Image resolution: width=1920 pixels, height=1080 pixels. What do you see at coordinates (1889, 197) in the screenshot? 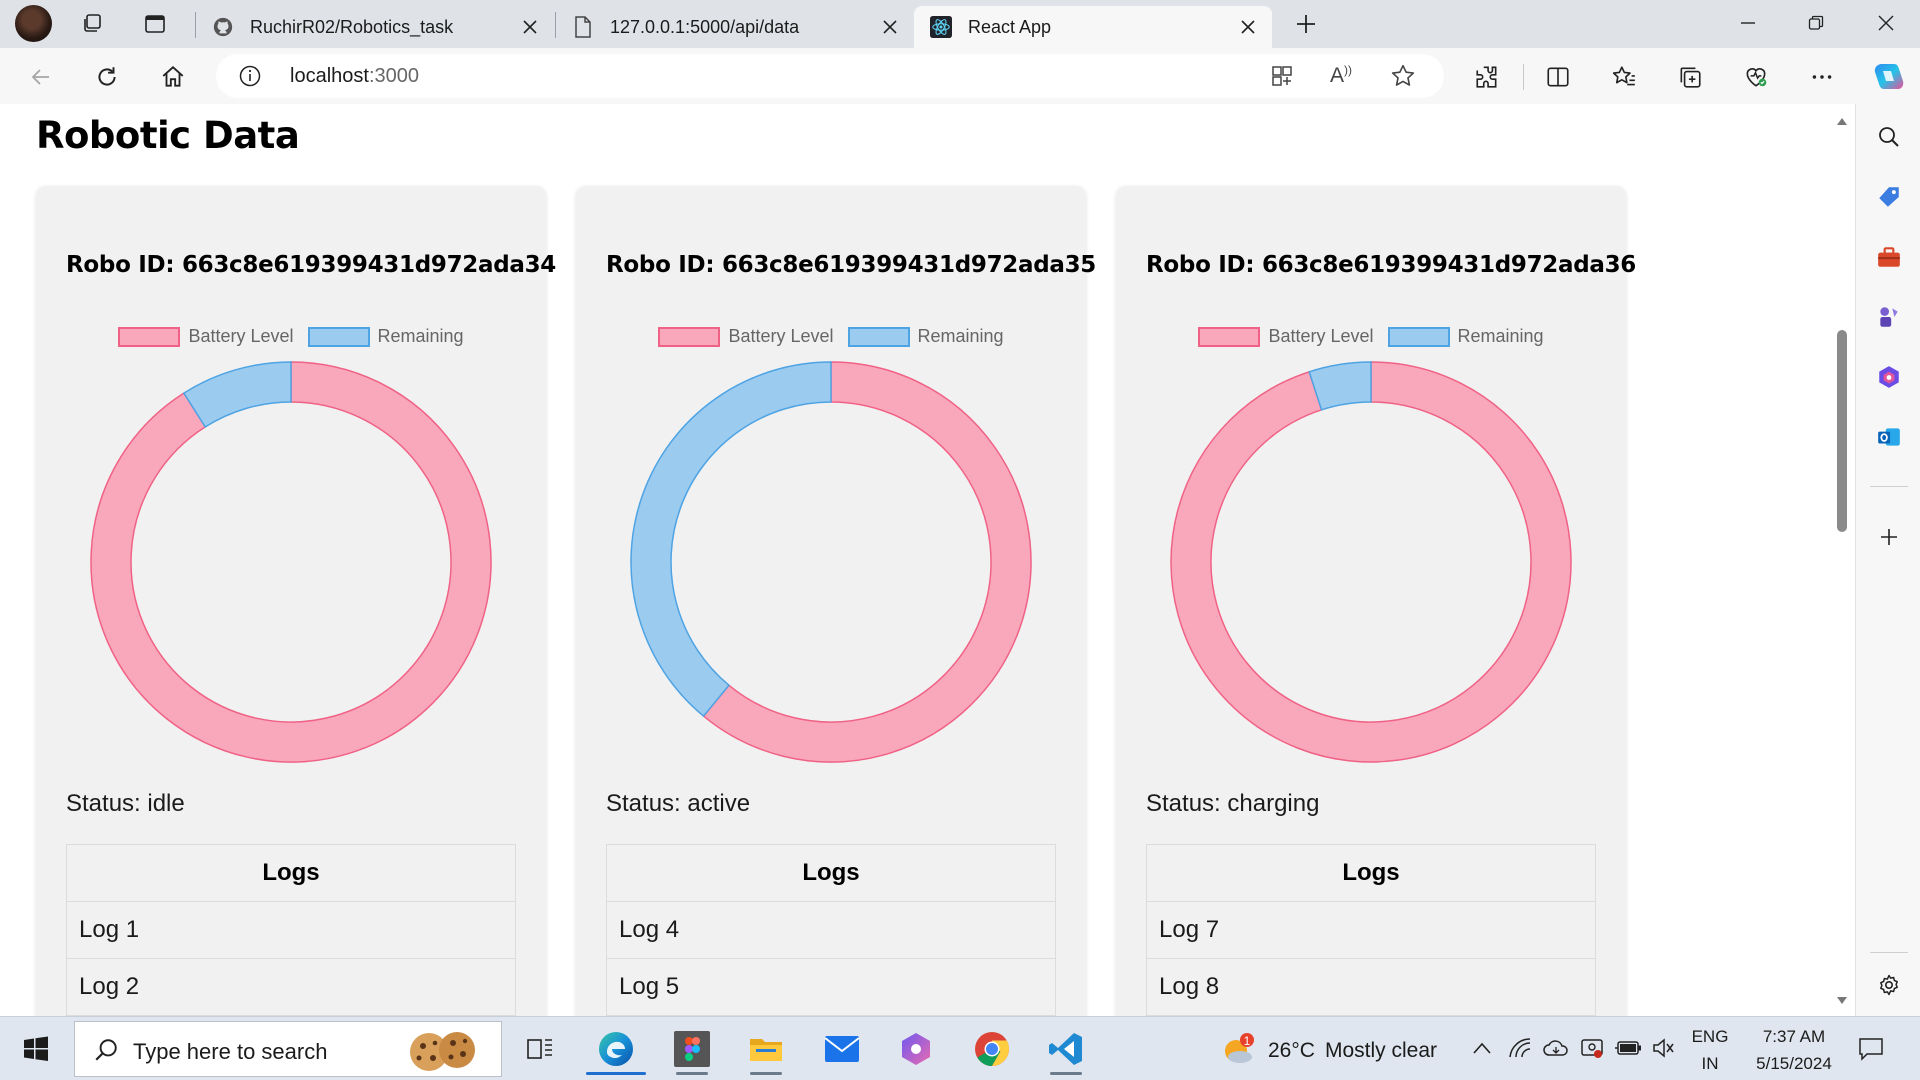
I see `shopping-tag-icon` at bounding box center [1889, 197].